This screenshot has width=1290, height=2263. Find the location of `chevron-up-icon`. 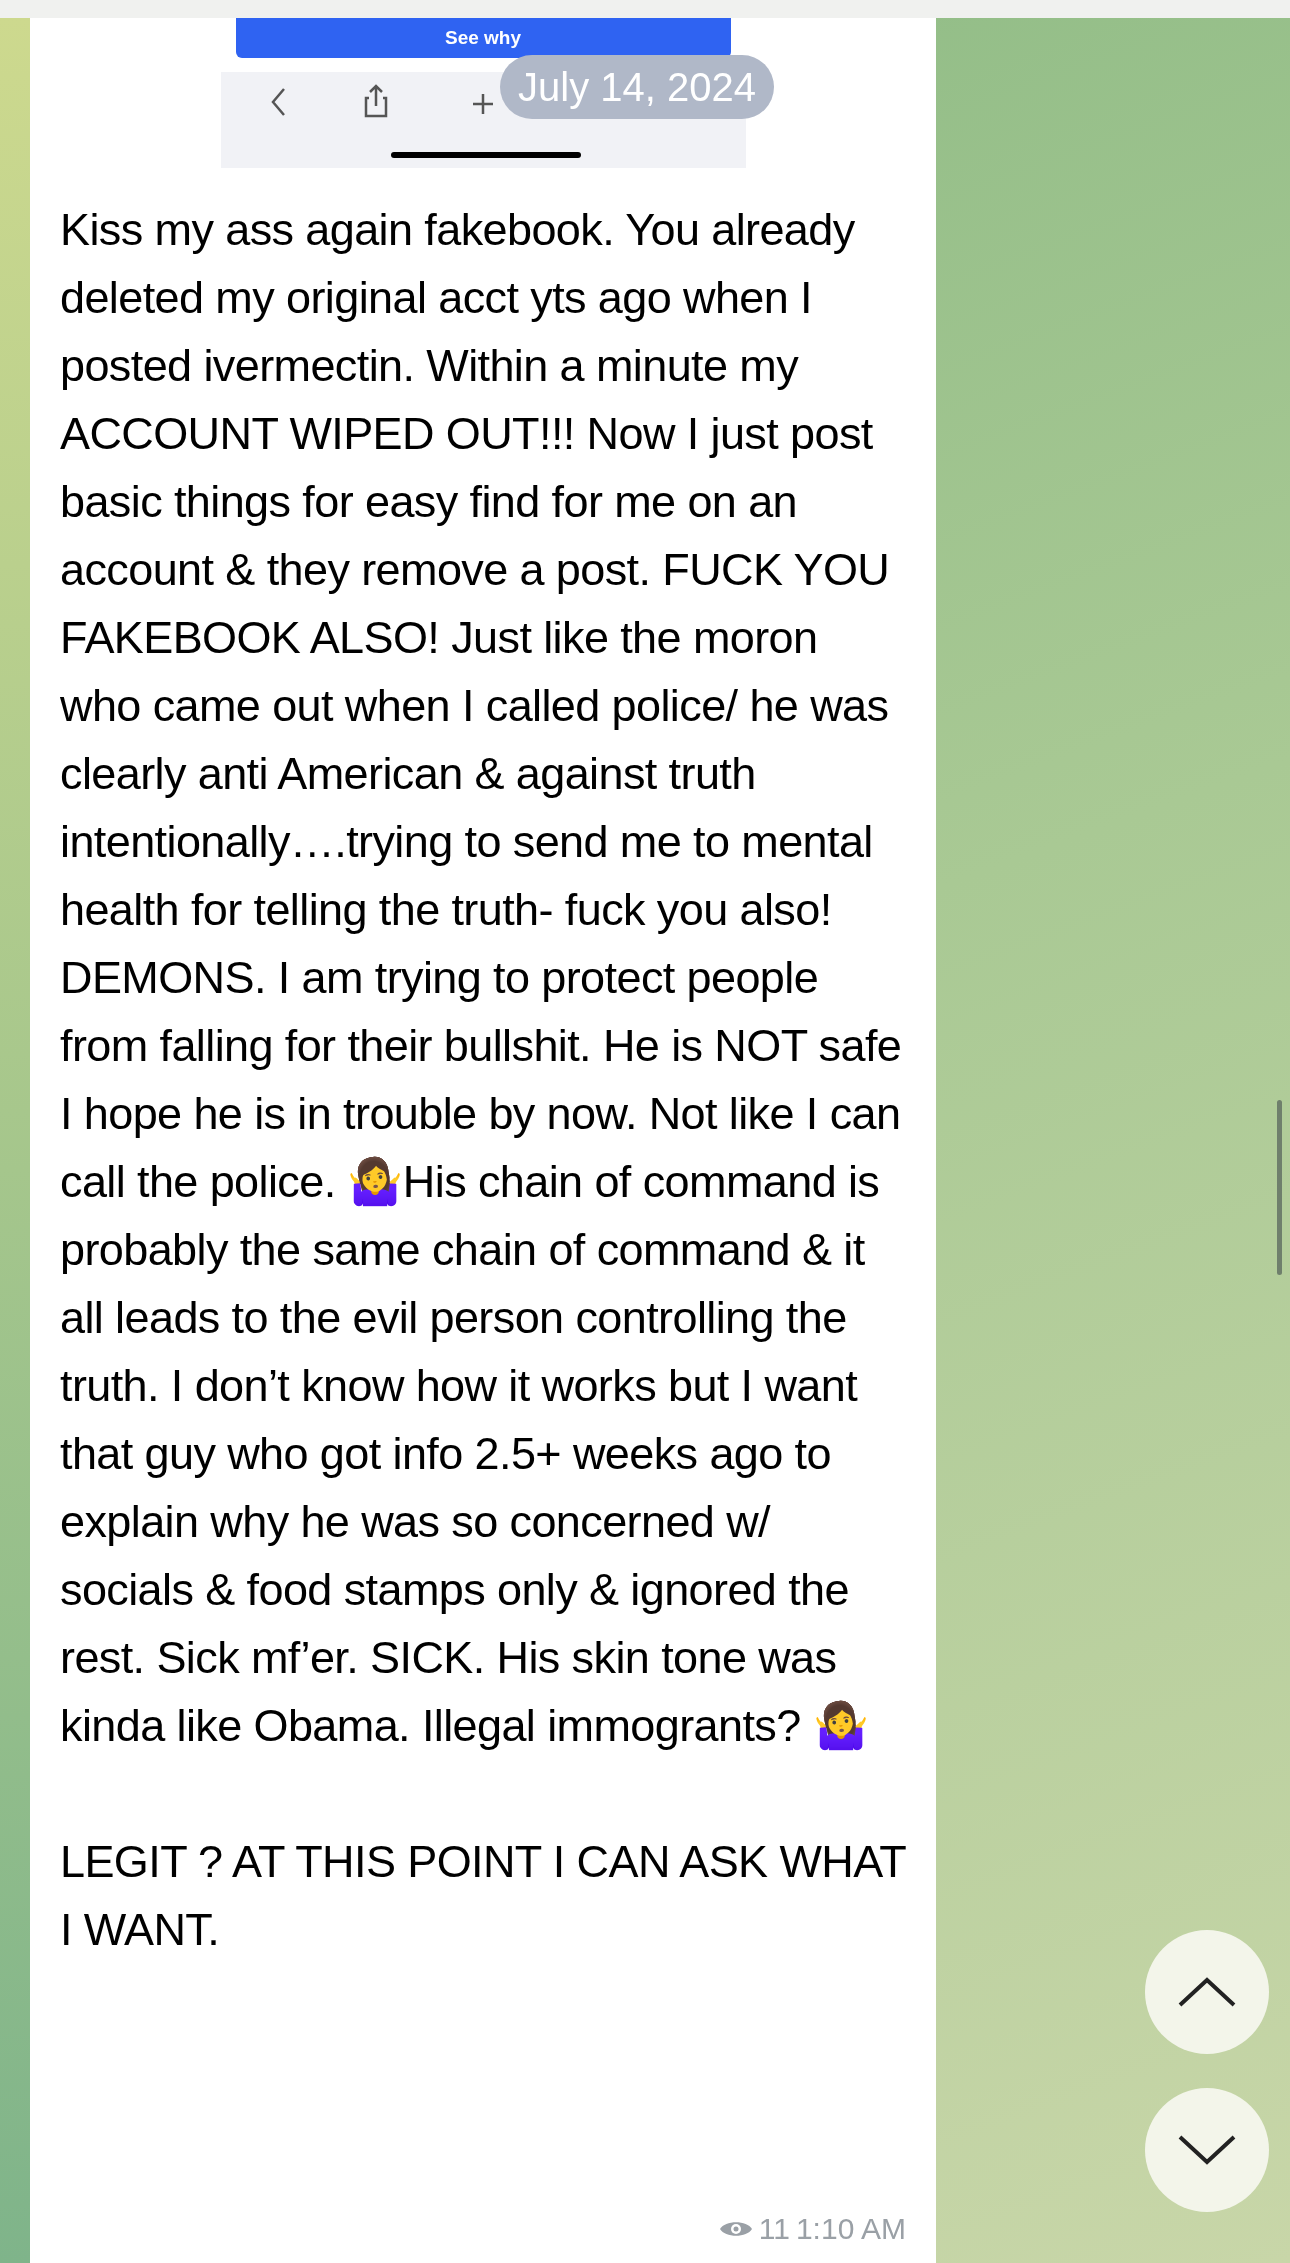

chevron-up-icon is located at coordinates (1207, 1992).